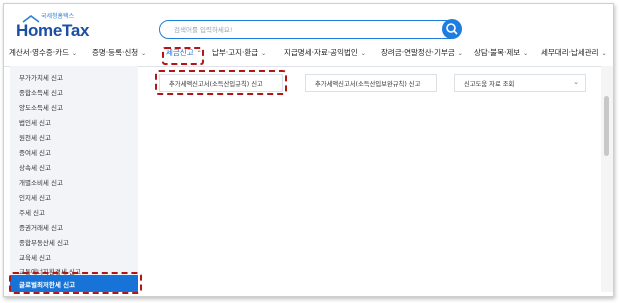 This screenshot has height=303, width=619. Describe the element at coordinates (368, 84) in the screenshot. I see `card-label: 추가세액신고서(소득산입보완규칙) 신고` at that location.